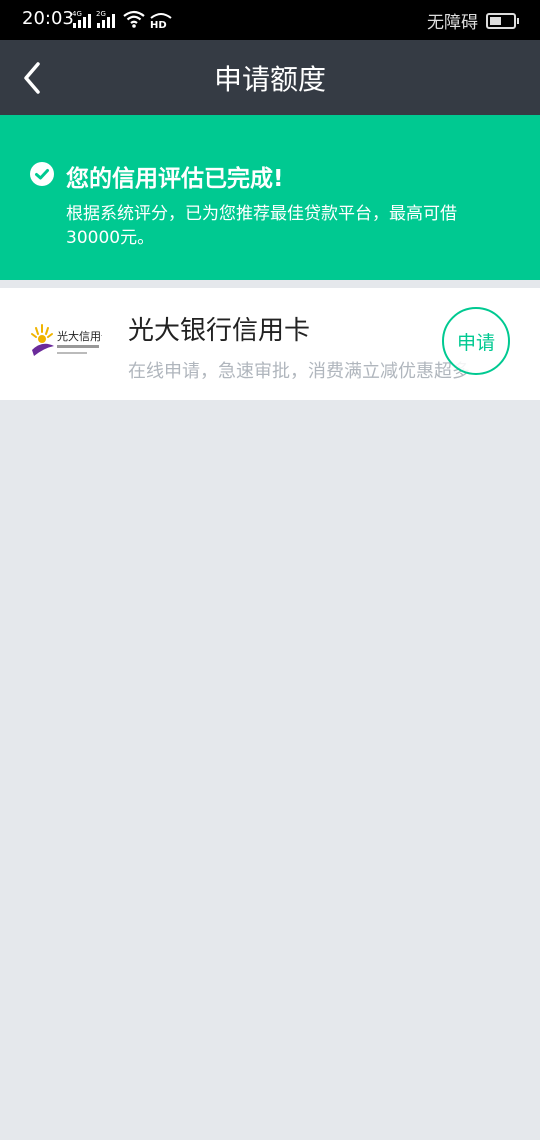 The image size is (540, 1140). I want to click on bank-logo: 光大信用卡, so click(71, 344).